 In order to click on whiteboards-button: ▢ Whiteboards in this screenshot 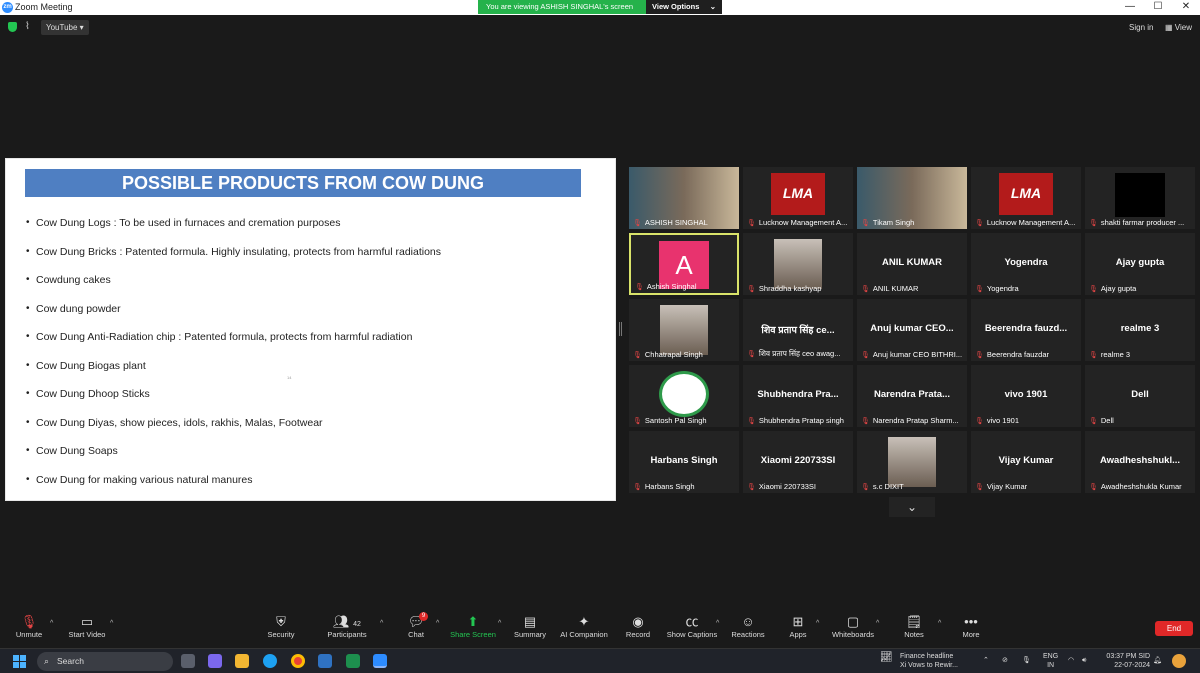, I will do `click(853, 626)`.